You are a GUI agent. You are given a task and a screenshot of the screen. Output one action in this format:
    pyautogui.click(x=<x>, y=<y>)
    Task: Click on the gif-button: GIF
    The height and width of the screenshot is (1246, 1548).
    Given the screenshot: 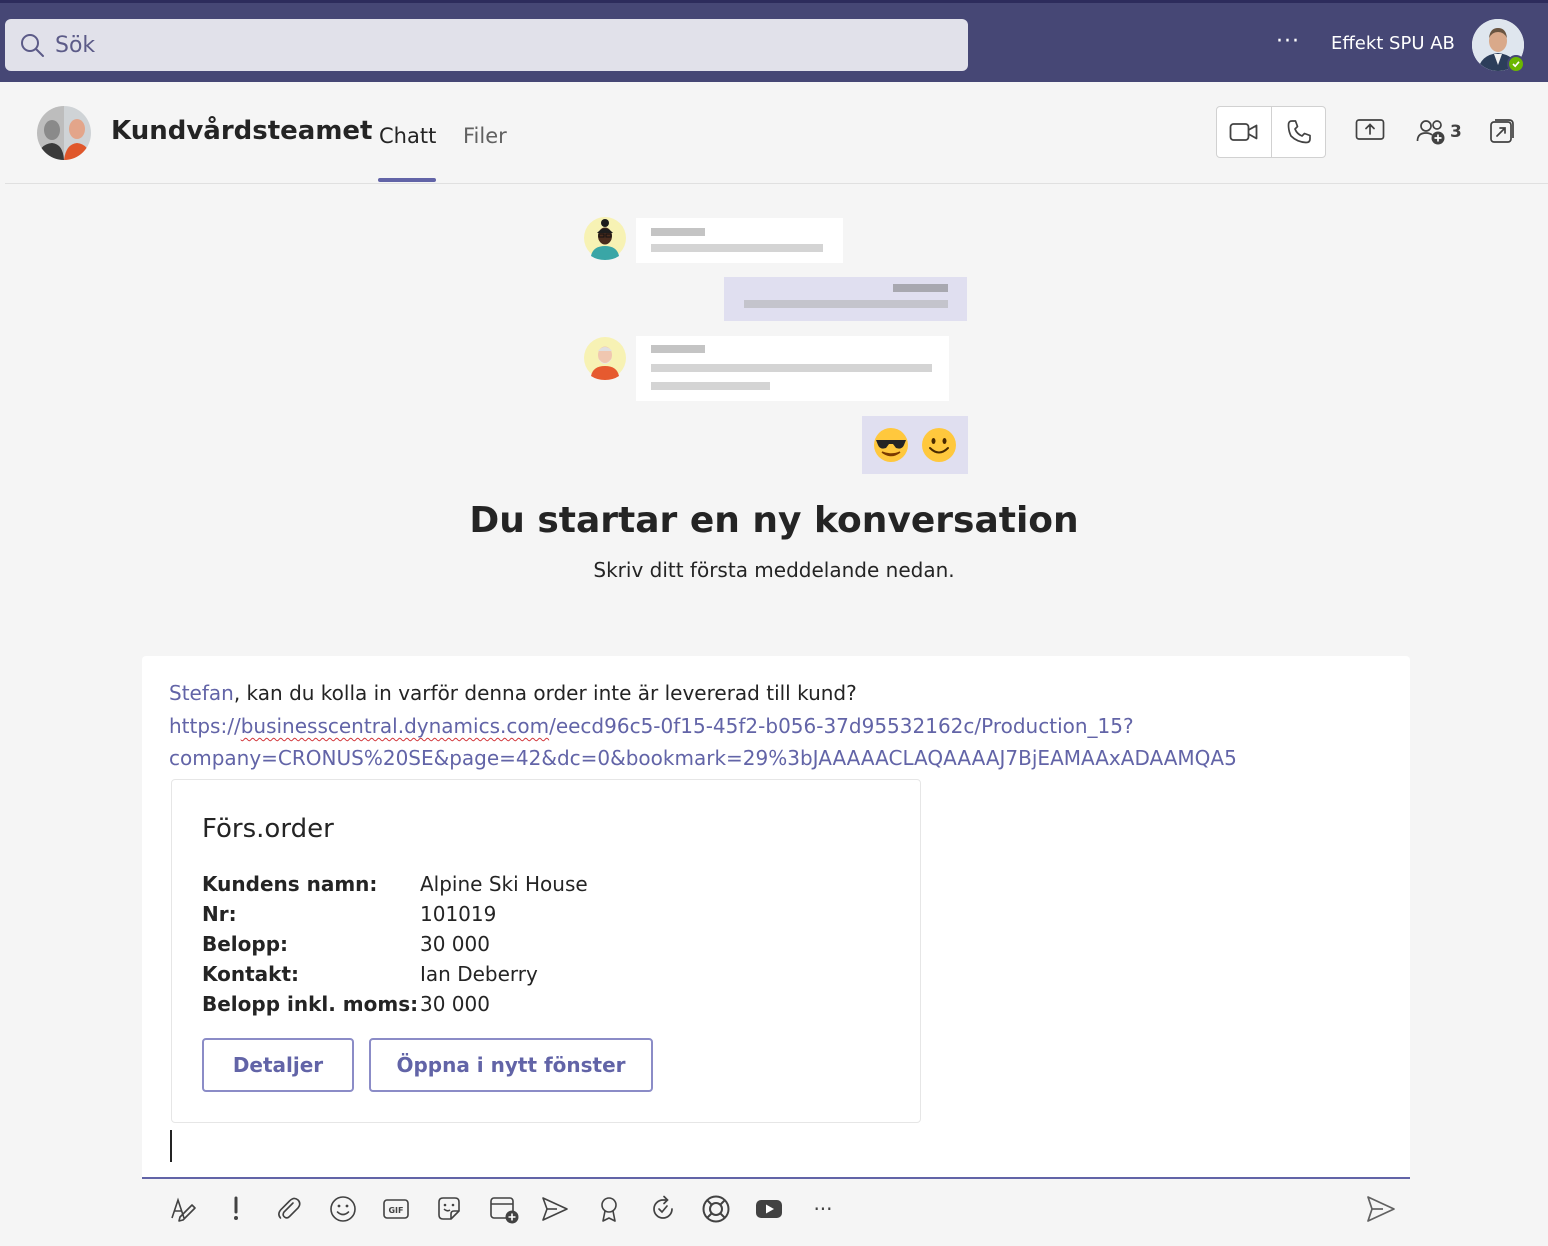 What is the action you would take?
    pyautogui.click(x=396, y=1209)
    